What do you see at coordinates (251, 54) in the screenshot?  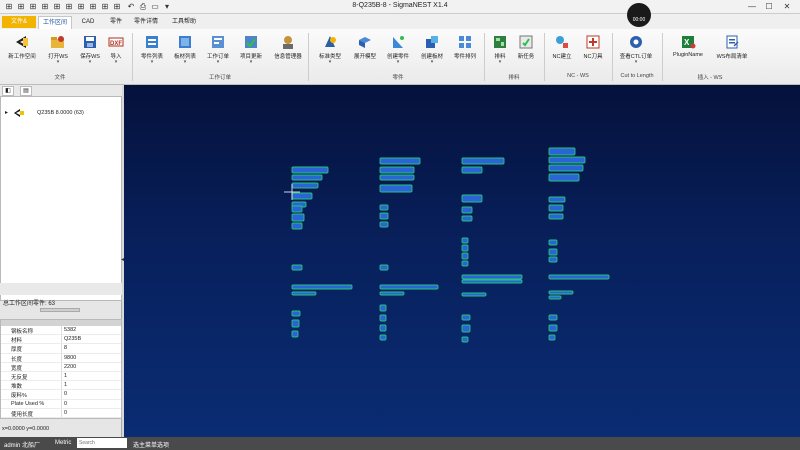 I see `project-update-button: 项目更新 ▾` at bounding box center [251, 54].